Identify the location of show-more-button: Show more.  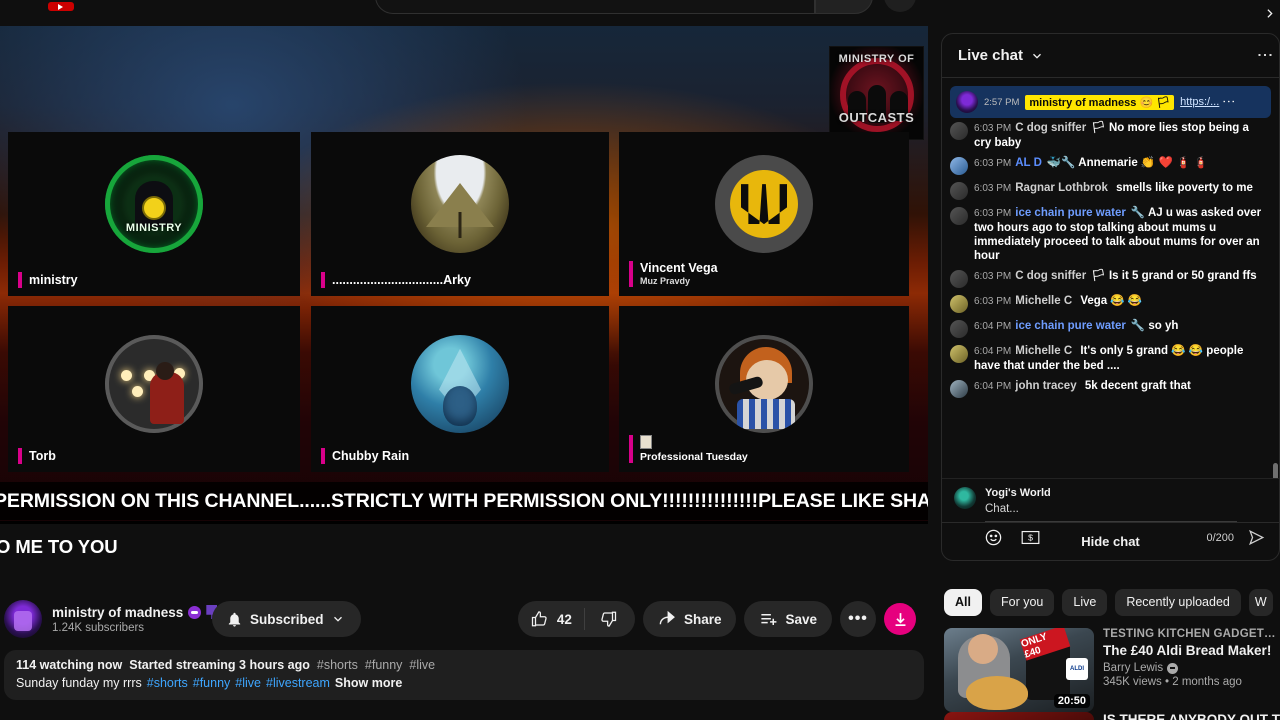
(368, 683).